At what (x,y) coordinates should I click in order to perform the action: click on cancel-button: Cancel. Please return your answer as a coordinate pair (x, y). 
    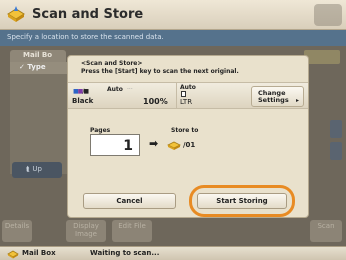
    Looking at the image, I should click on (129, 201).